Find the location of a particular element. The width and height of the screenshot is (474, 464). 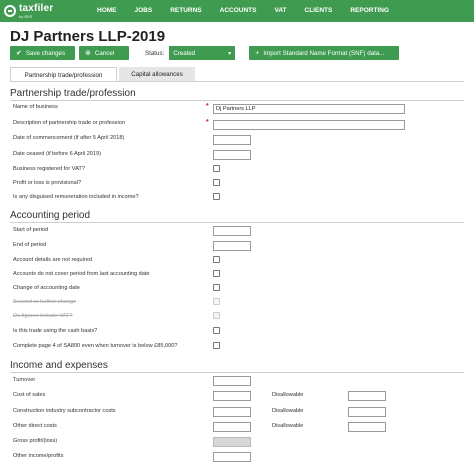

cis-costs-disallowable-input is located at coordinates (367, 412).